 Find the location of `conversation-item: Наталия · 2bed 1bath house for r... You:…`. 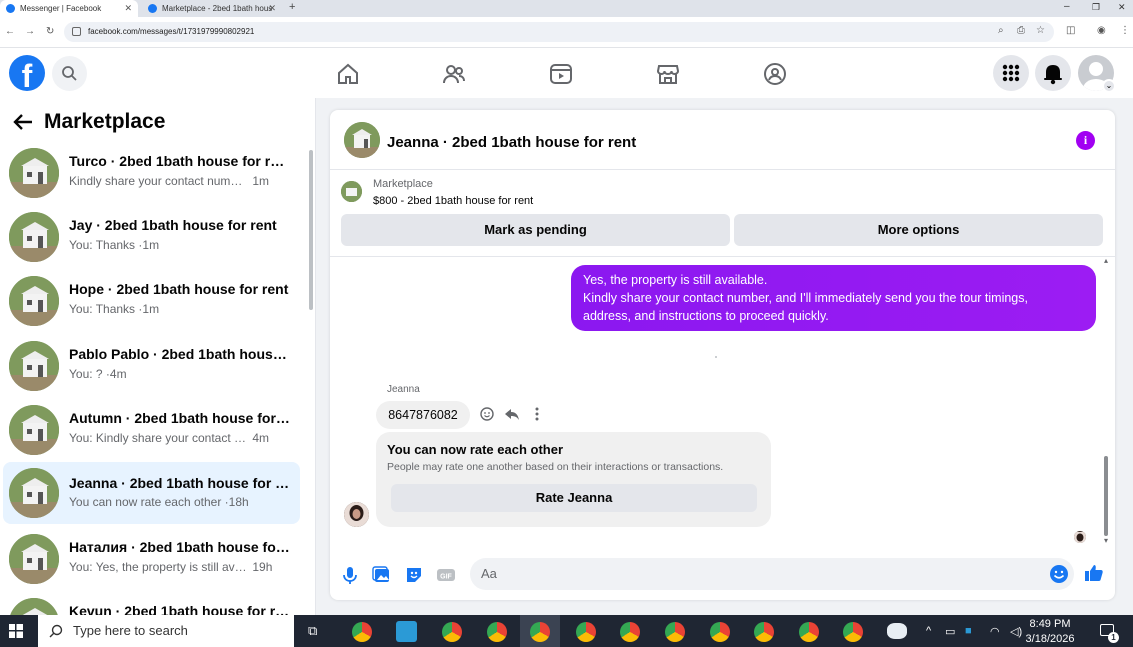

conversation-item: Наталия · 2bed 1bath house for r... You:… is located at coordinates (151, 559).